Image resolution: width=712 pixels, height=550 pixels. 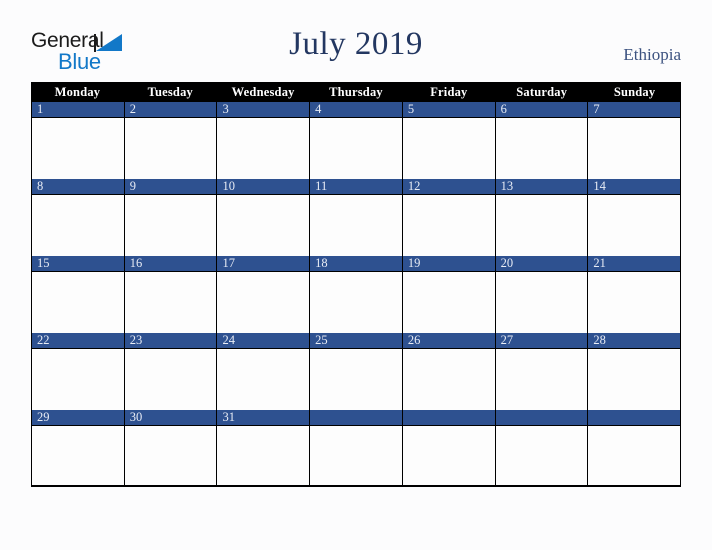 What do you see at coordinates (78, 341) in the screenshot?
I see `day-number: 22` at bounding box center [78, 341].